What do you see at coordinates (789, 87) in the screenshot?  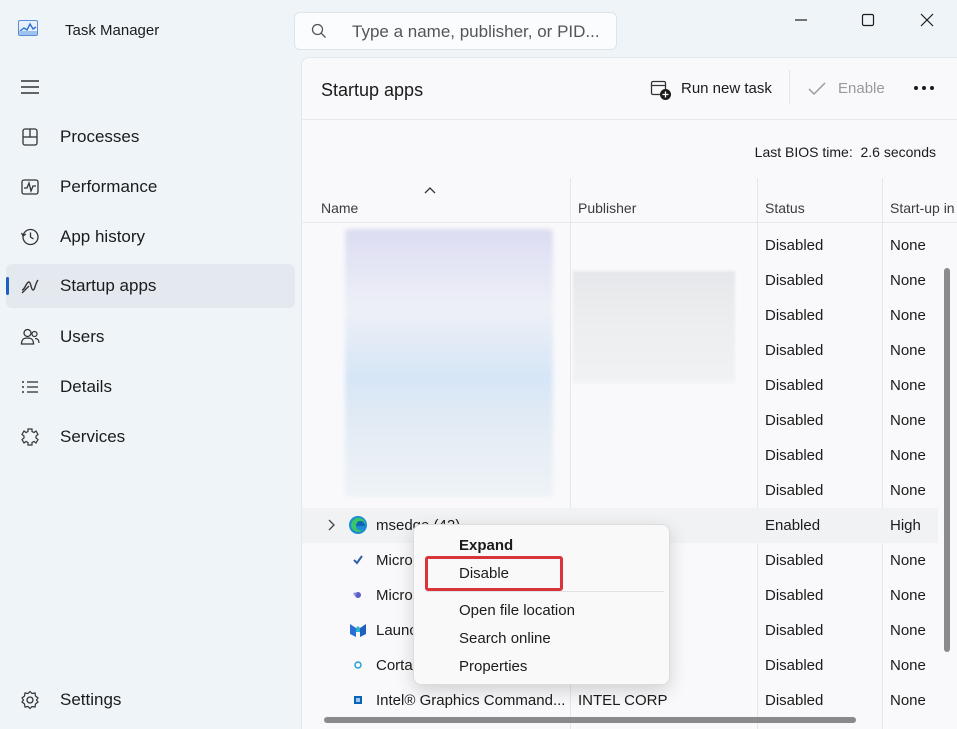 I see `toolbar-divider` at bounding box center [789, 87].